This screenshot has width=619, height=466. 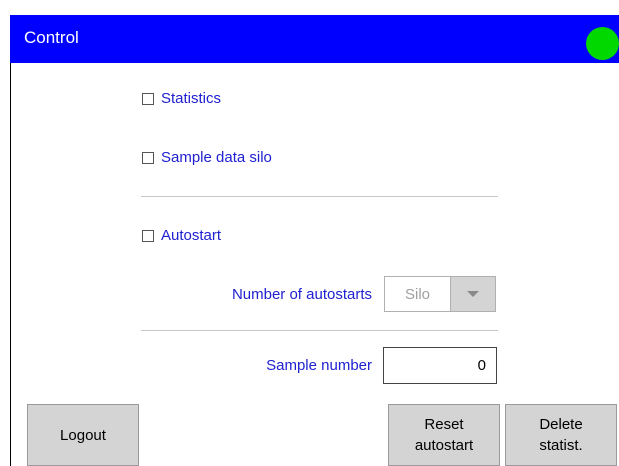 I want to click on statistics-checkbox: Statistics, so click(x=181, y=98).